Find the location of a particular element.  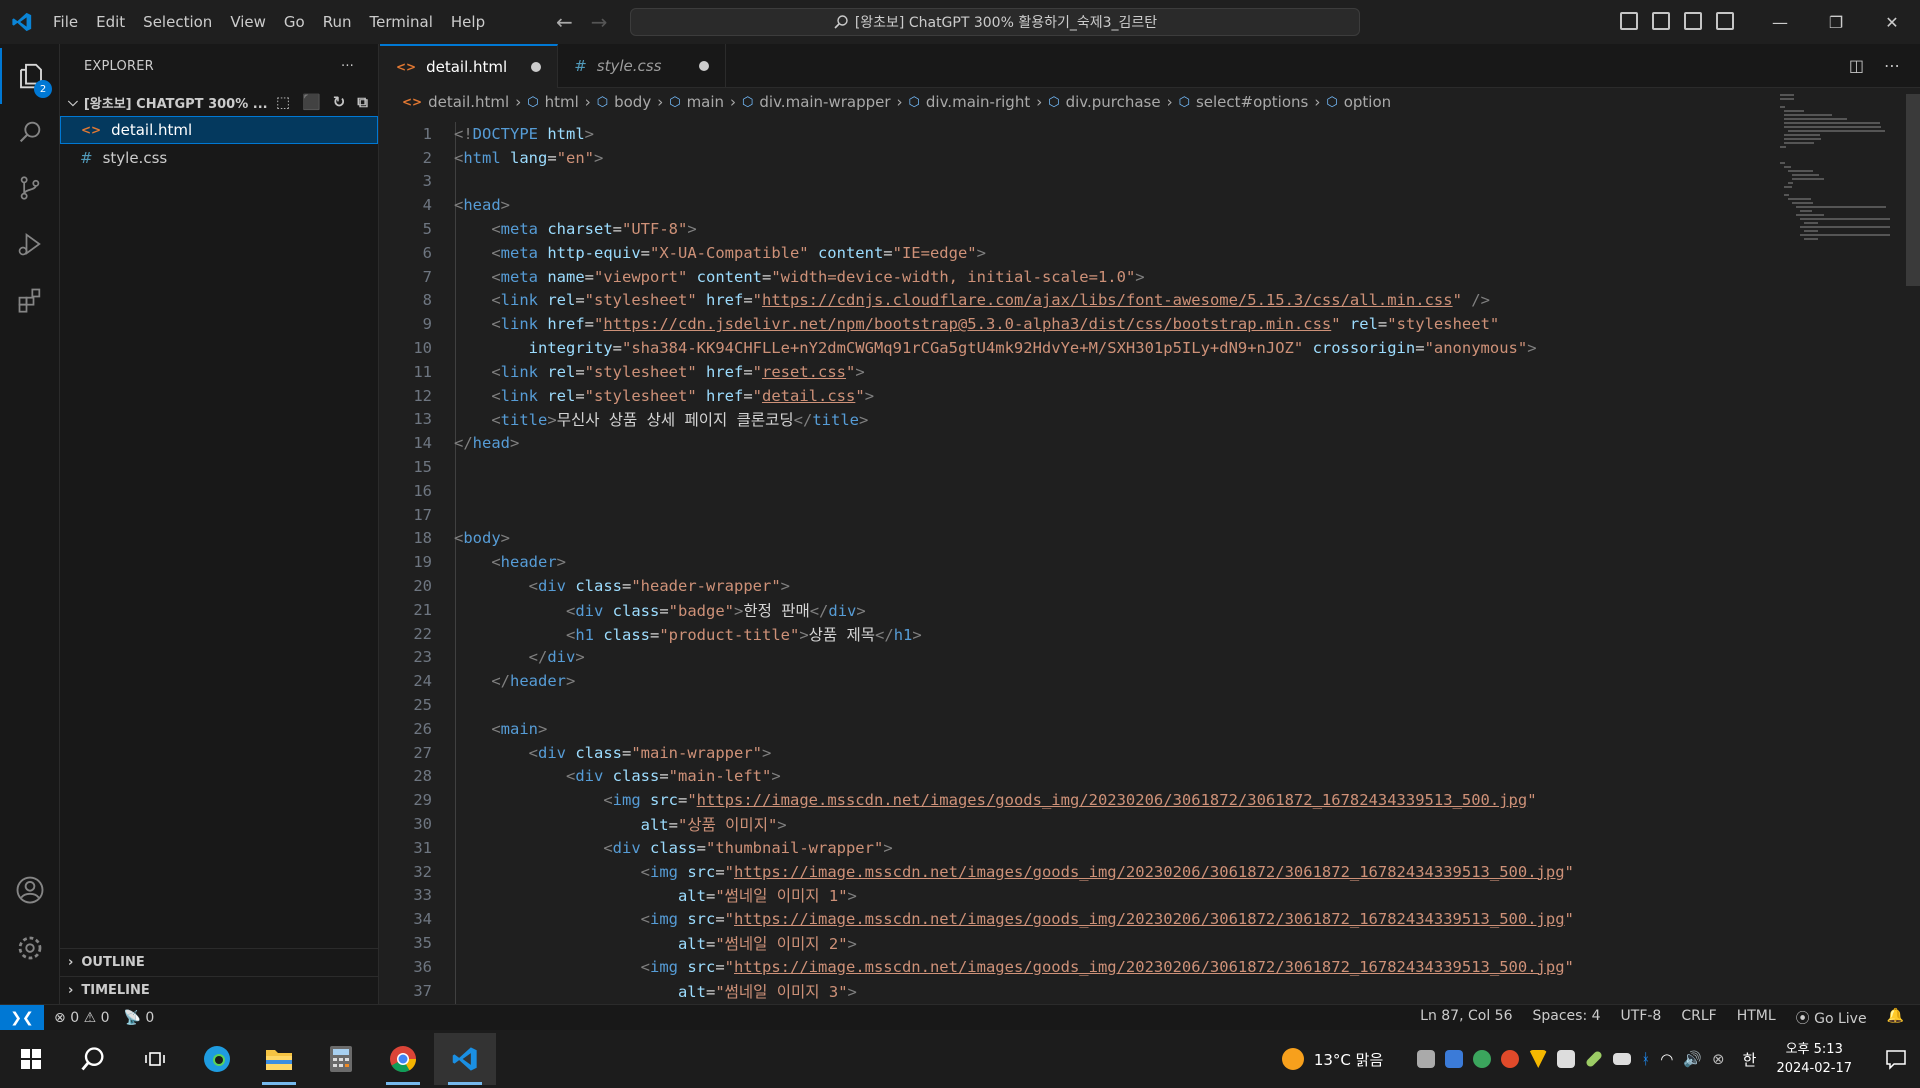

remote-indicator-icon: ❯❮ is located at coordinates (22, 1017).